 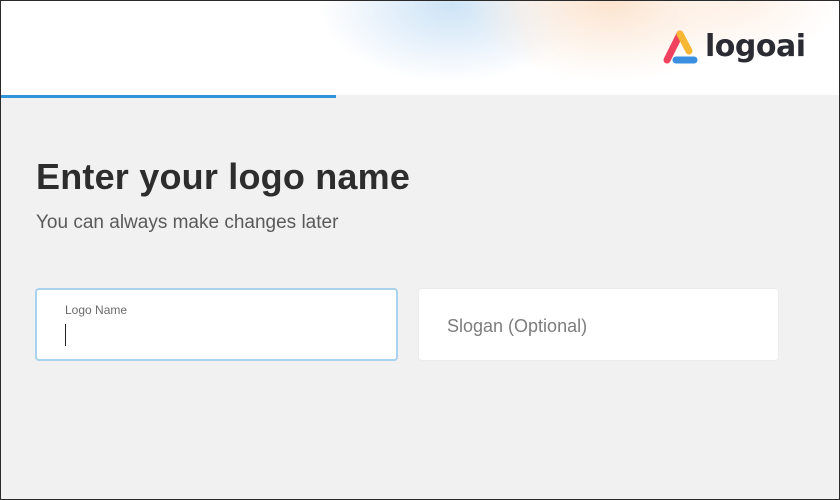 What do you see at coordinates (684, 42) in the screenshot?
I see `logo-mark-yellow-stroke` at bounding box center [684, 42].